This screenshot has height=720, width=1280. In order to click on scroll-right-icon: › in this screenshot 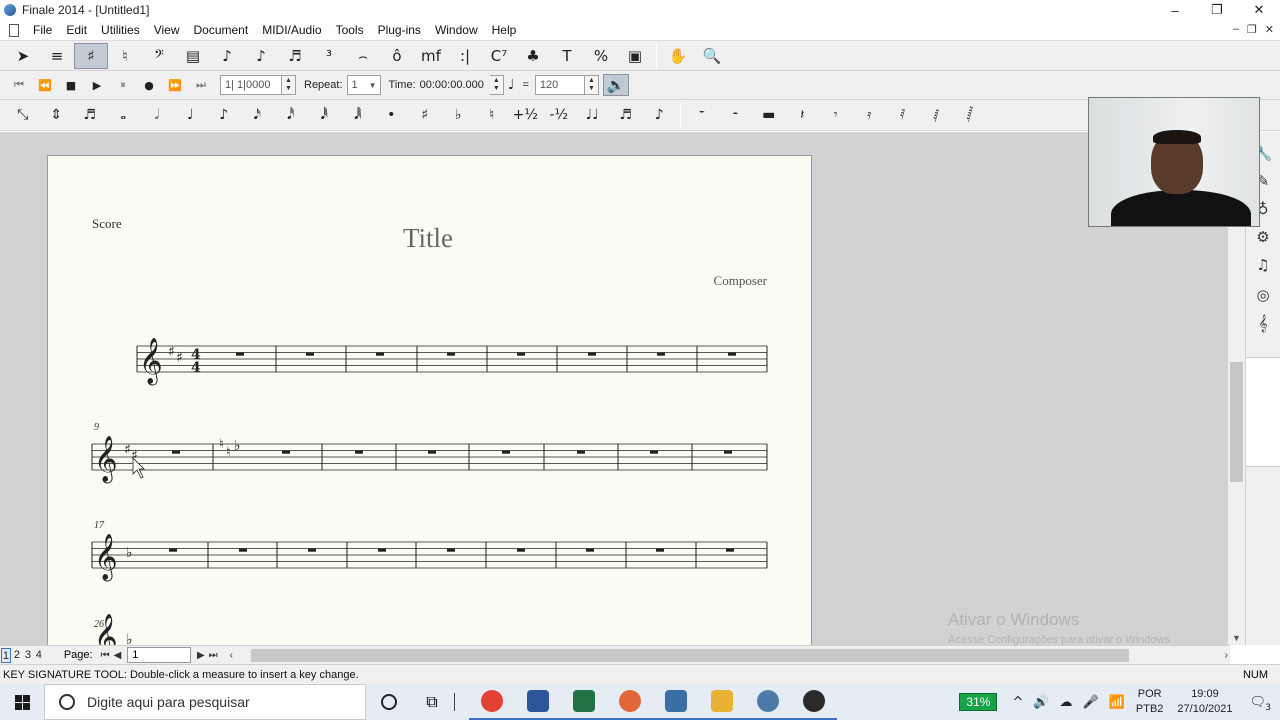, I will do `click(1226, 655)`.